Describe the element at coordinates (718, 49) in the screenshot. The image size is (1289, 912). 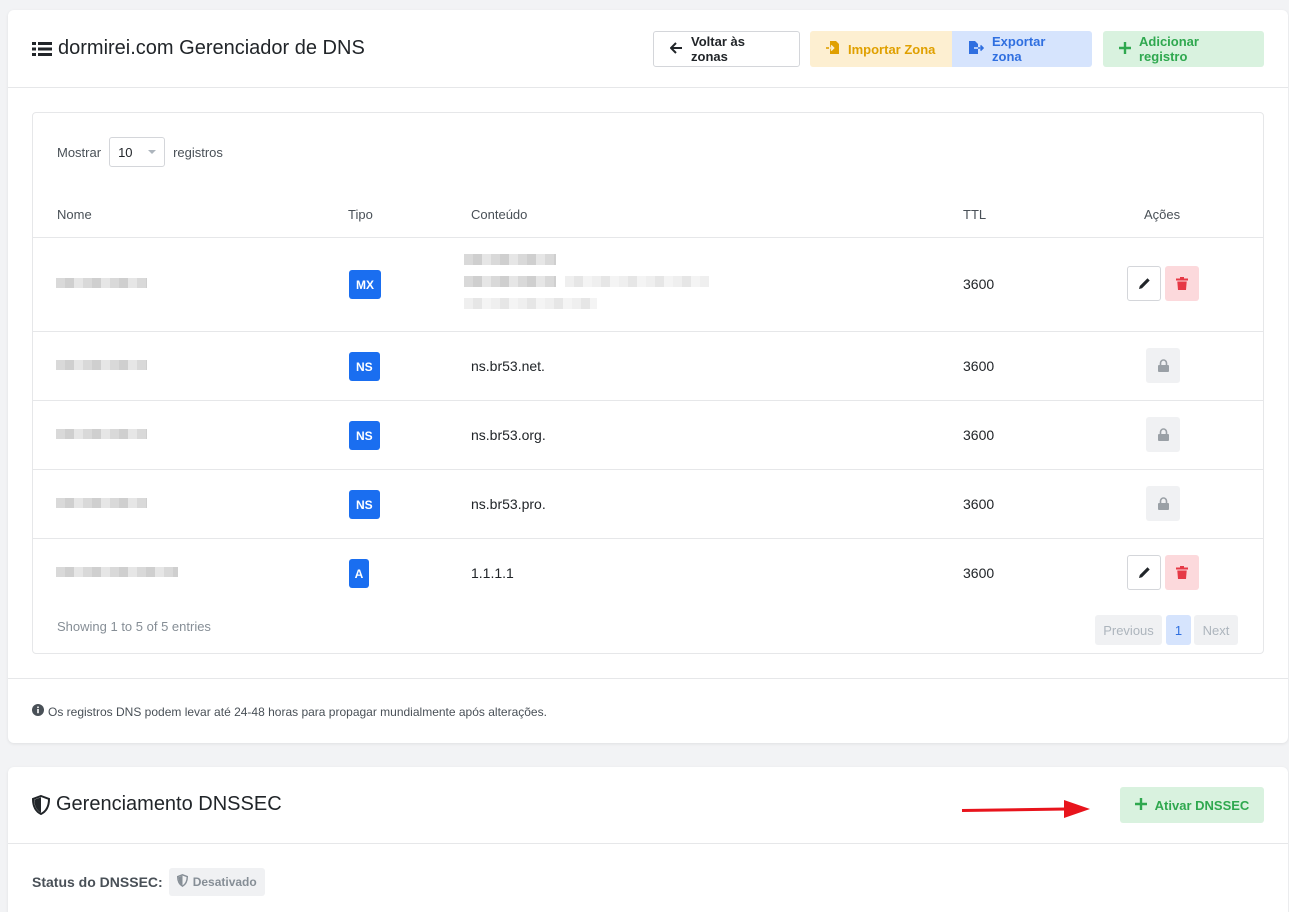
I see `back-to-zones-label: Voltar às zonas` at that location.